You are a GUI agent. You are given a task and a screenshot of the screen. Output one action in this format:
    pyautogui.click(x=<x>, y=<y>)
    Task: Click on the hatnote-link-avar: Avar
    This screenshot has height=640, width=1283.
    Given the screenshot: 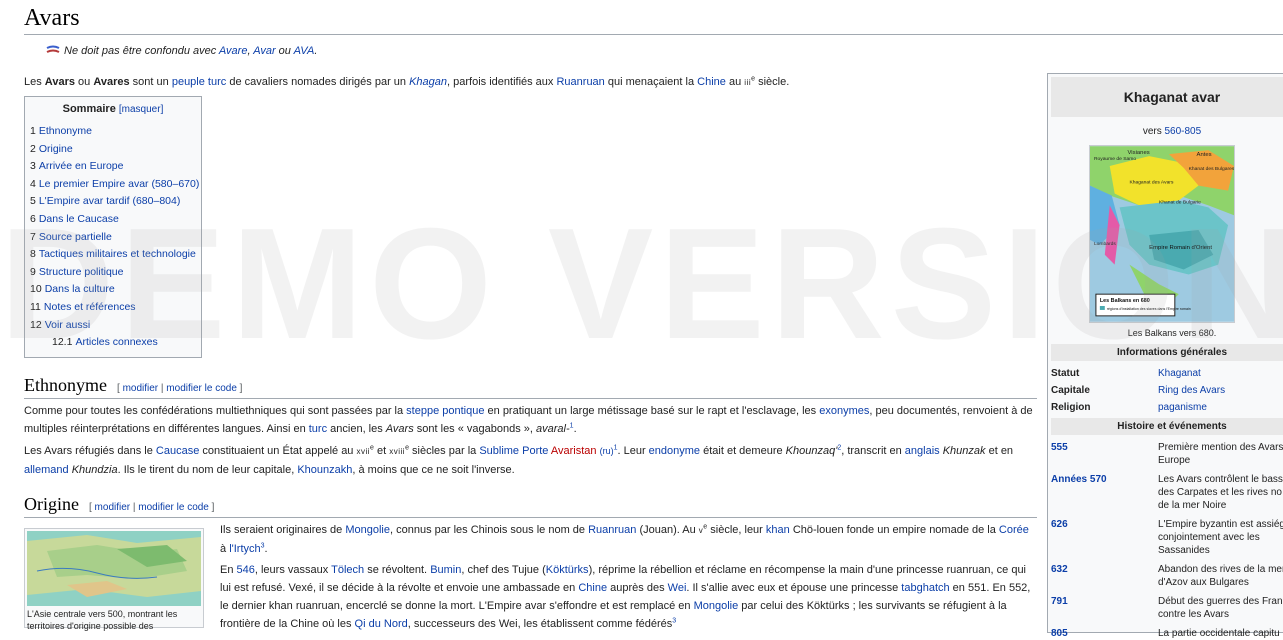 What is the action you would take?
    pyautogui.click(x=264, y=51)
    